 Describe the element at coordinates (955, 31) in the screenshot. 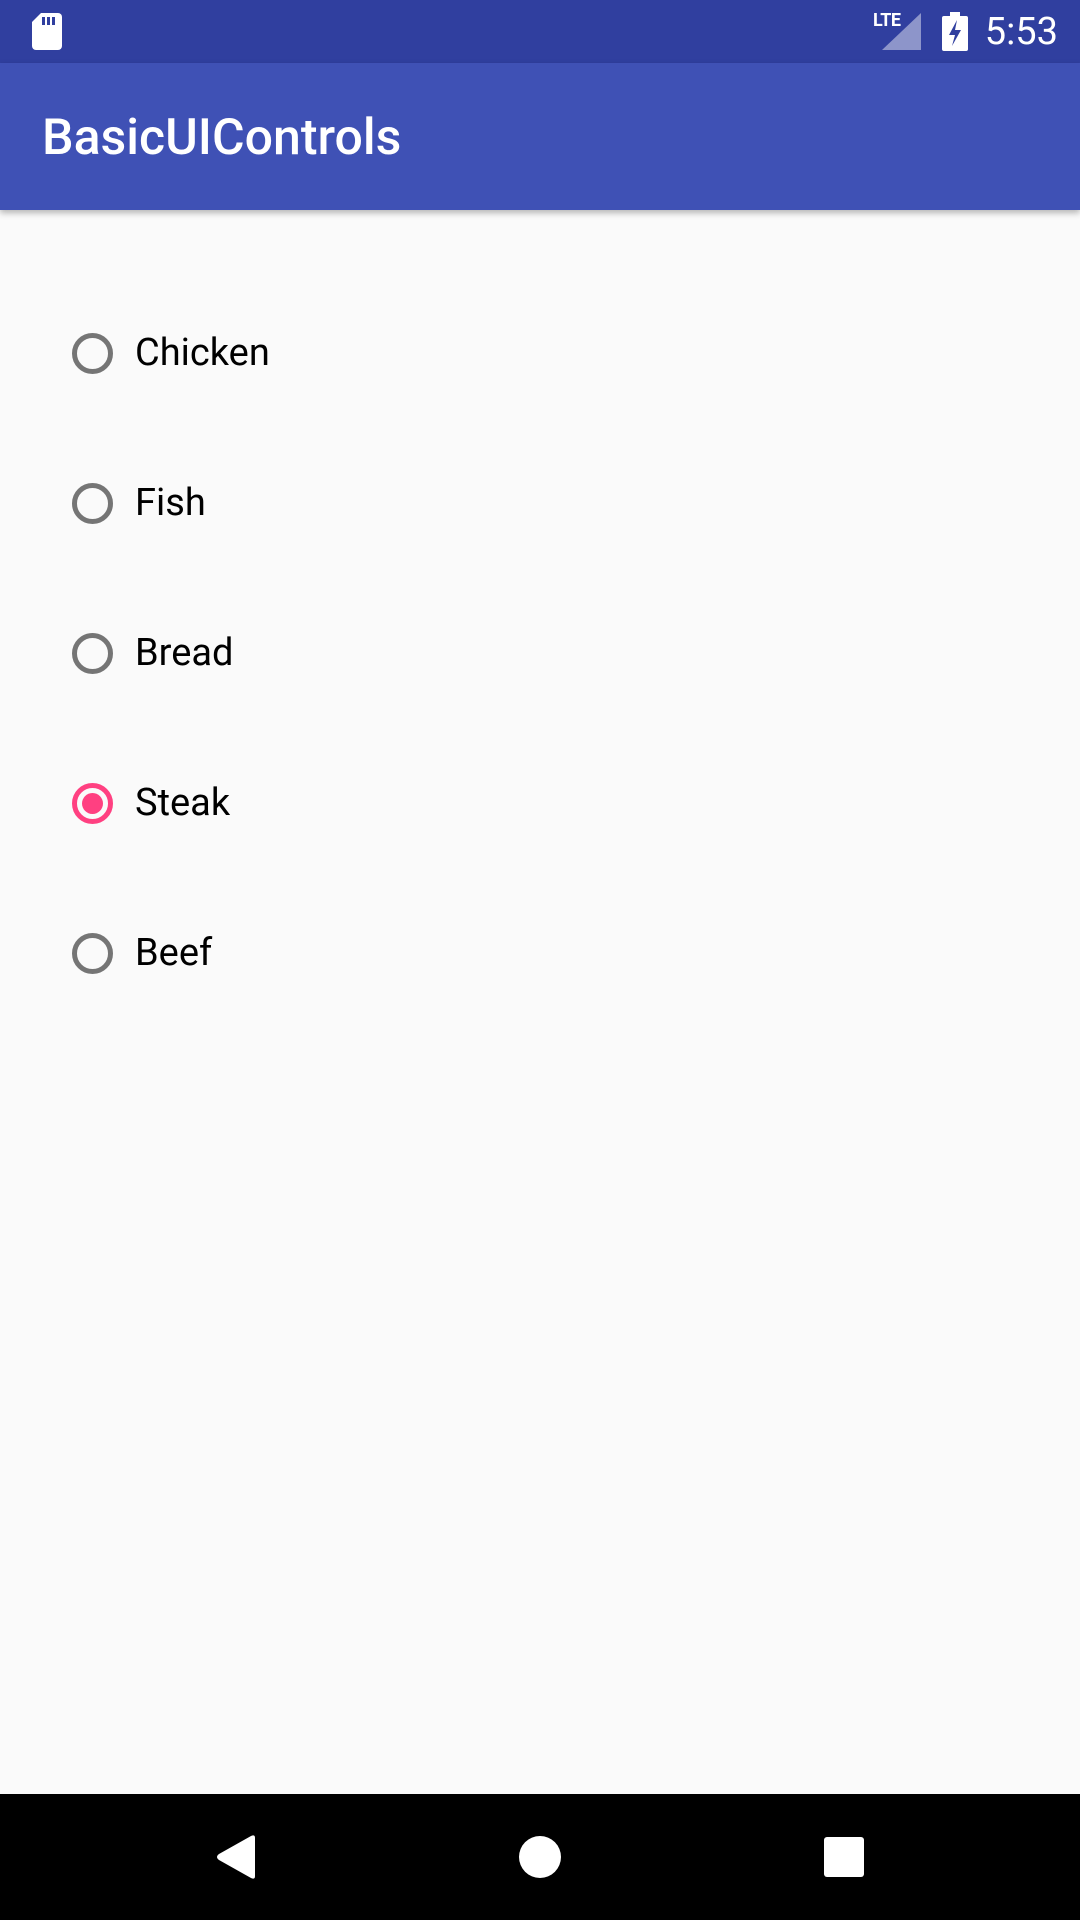

I see `battery-charging-icon` at that location.